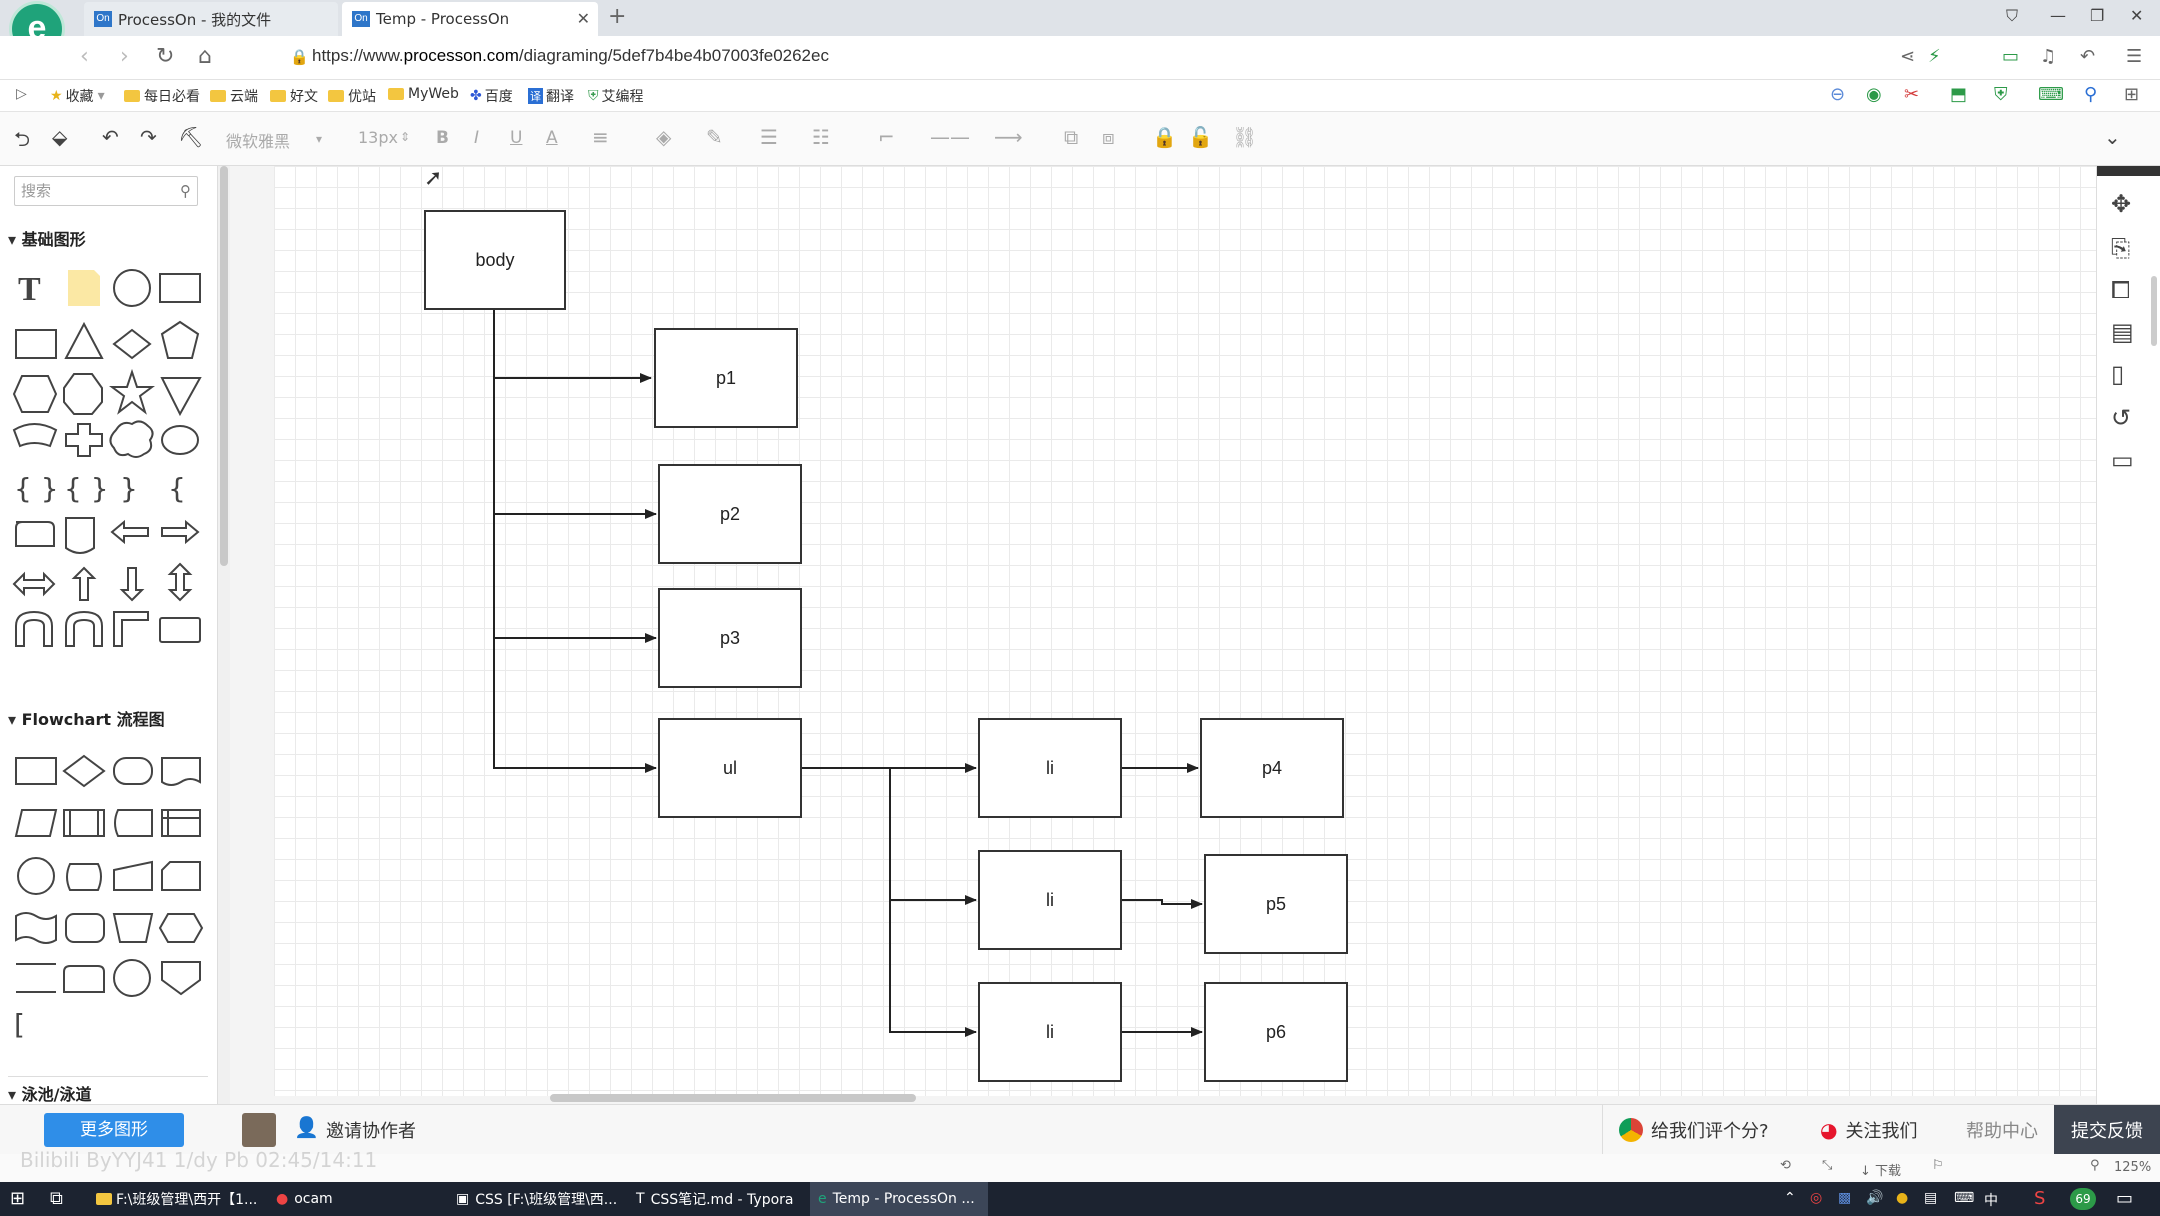 This screenshot has height=1216, width=2160. I want to click on search-icon: ⚲, so click(2090, 94).